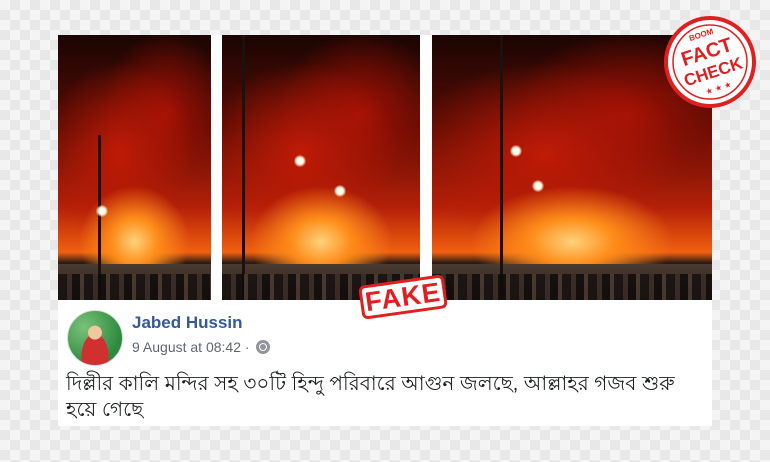 This screenshot has width=770, height=462. I want to click on post-meta: 9 August at 08:42 ·, so click(201, 347).